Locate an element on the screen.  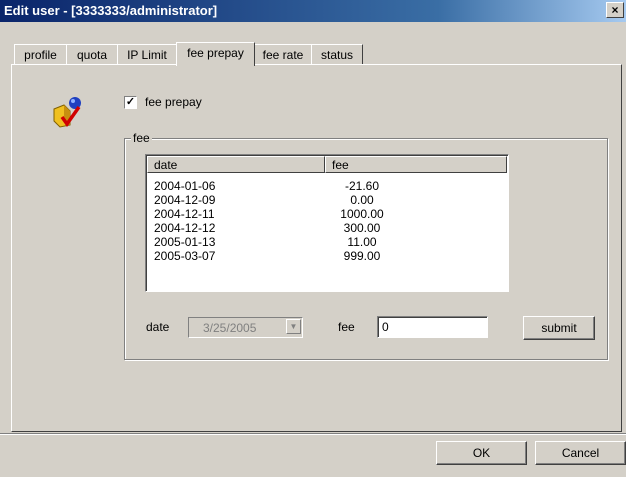
submit-button: submit is located at coordinates (559, 328).